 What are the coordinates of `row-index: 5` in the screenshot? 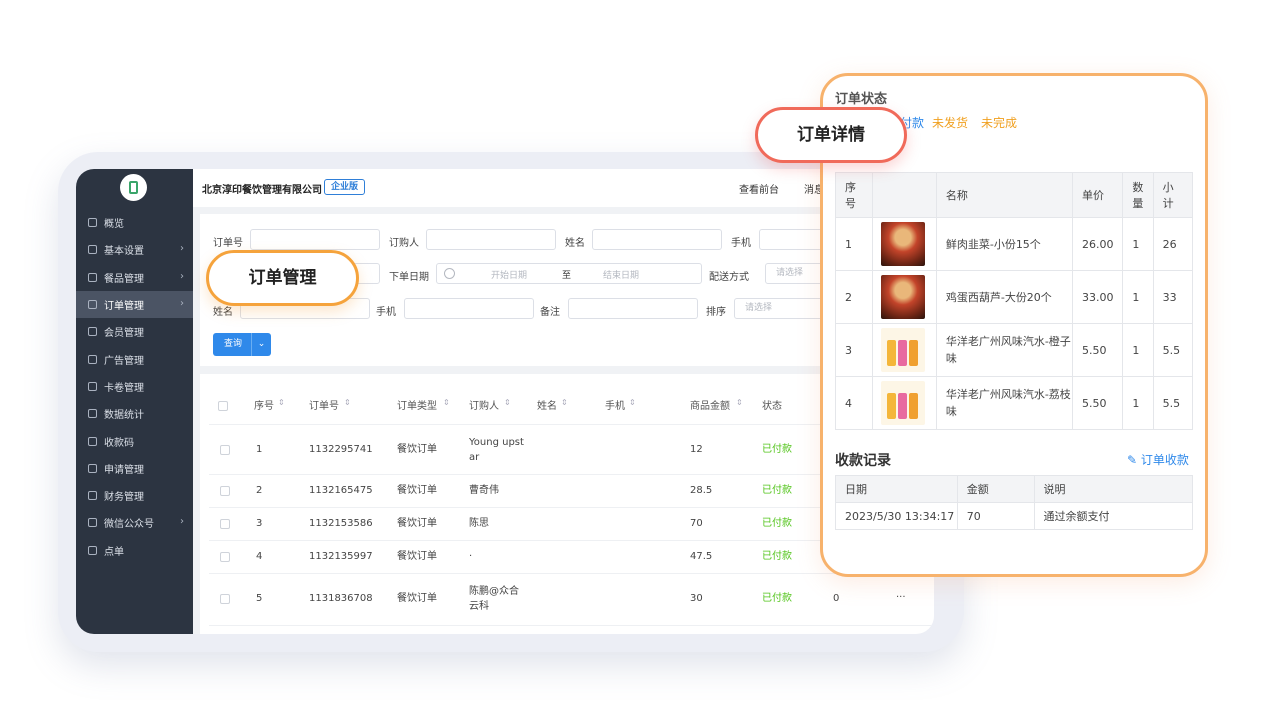 It's located at (259, 598).